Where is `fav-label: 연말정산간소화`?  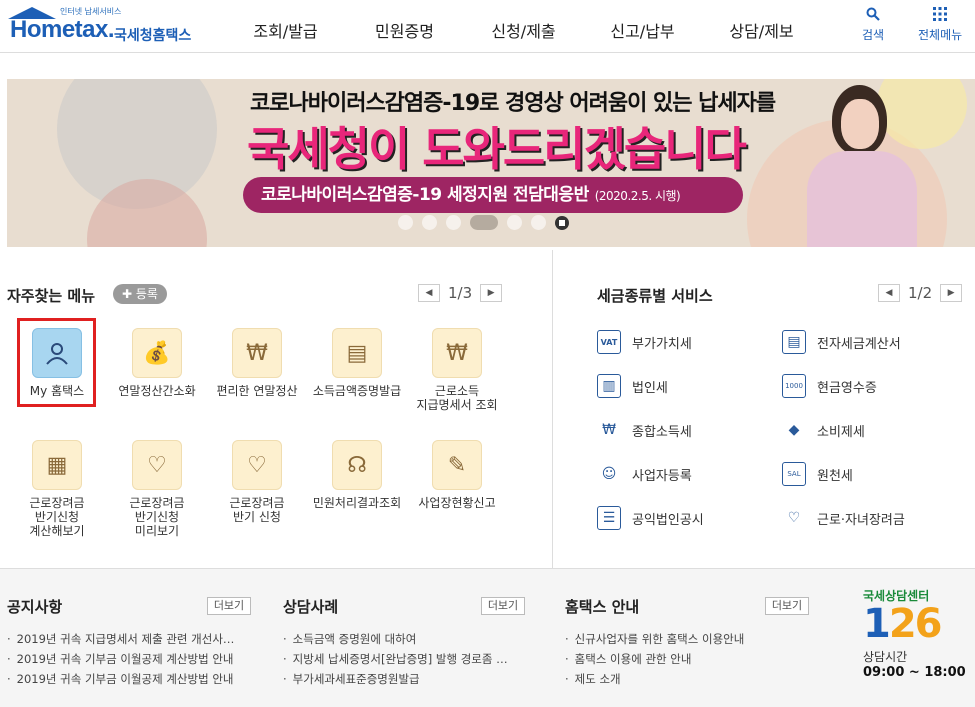 fav-label: 연말정산간소화 is located at coordinates (157, 391).